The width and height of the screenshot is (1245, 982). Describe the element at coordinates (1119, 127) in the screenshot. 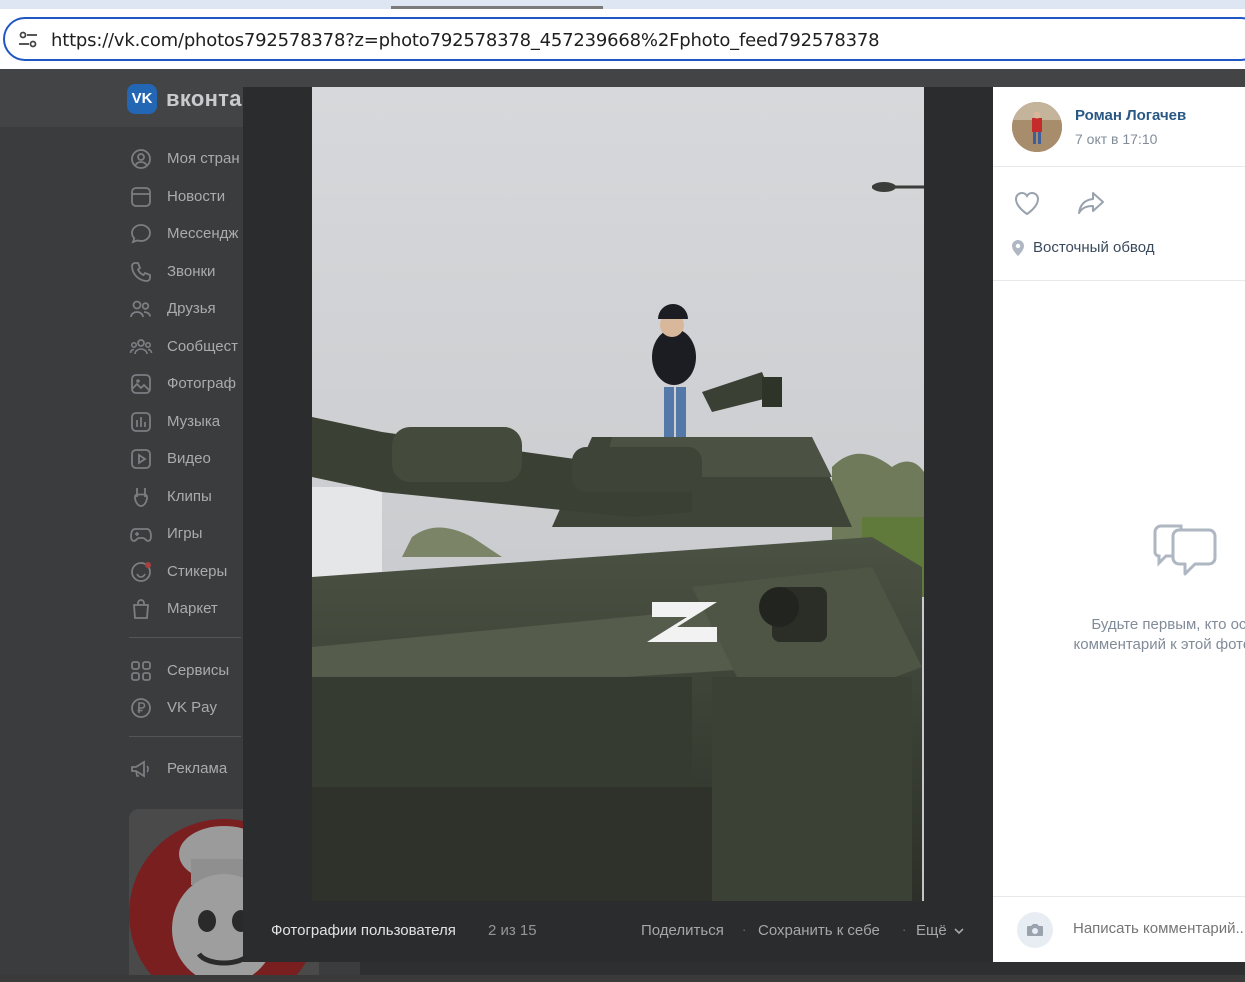

I see `author-header: Роман Логачев 7 окт в 17:10` at that location.